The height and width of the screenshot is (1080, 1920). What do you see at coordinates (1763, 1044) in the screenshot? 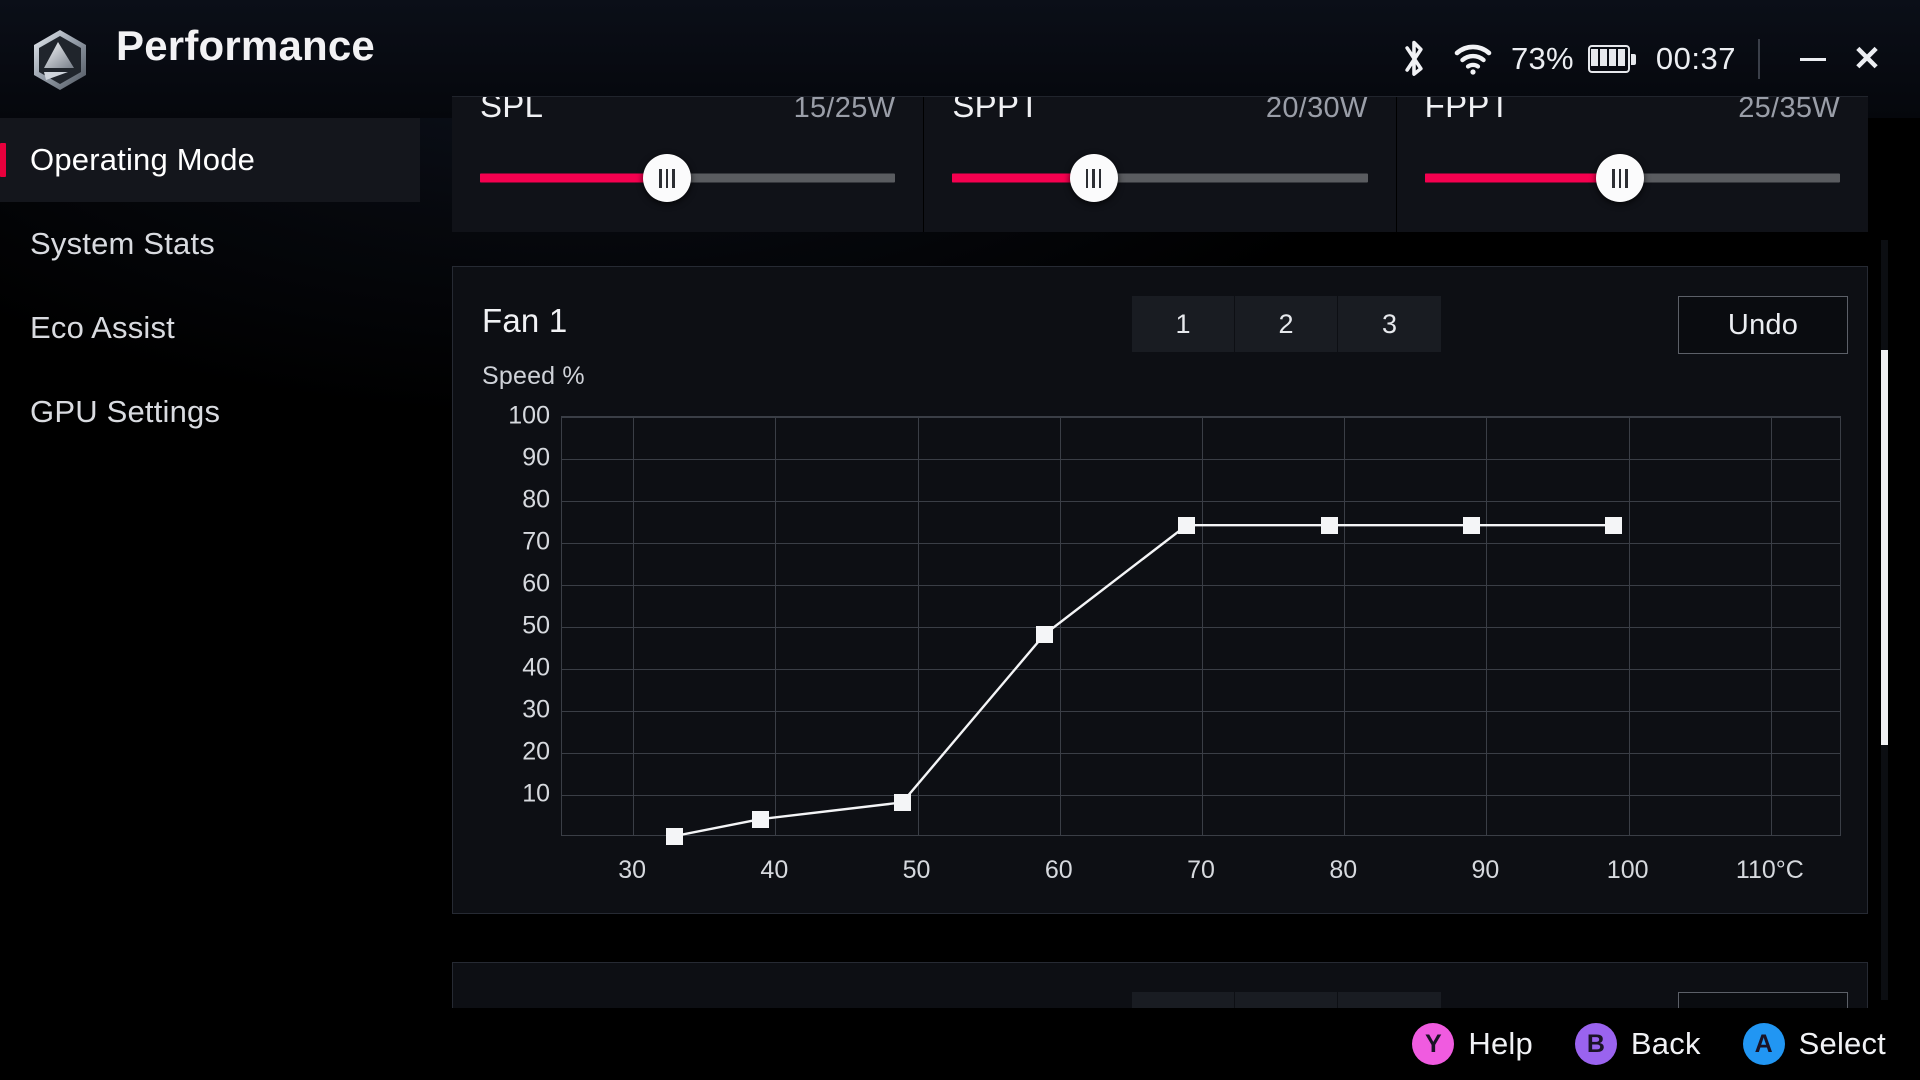
I see `button-a-icon: A` at bounding box center [1763, 1044].